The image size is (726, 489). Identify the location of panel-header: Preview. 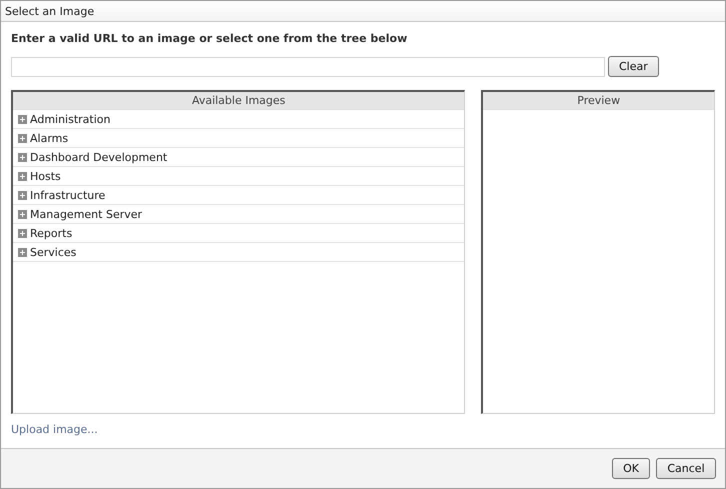
(598, 101).